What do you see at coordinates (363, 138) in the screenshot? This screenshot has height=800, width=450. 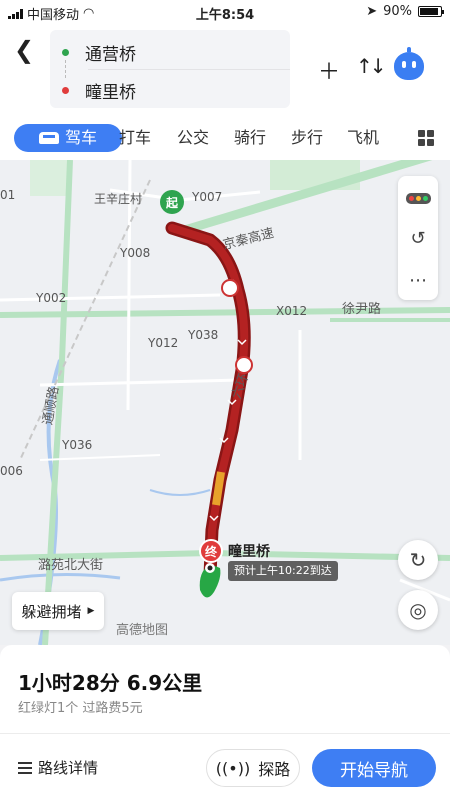 I see `tab-flight: 飞机` at bounding box center [363, 138].